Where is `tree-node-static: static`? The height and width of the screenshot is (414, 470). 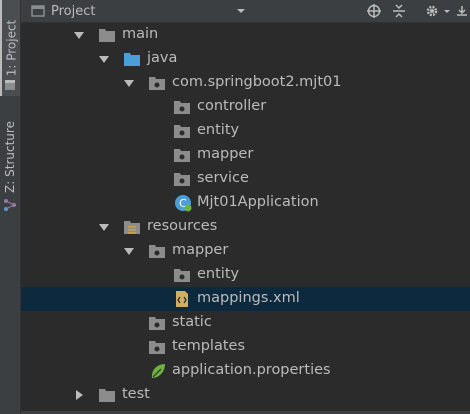
tree-node-static: static is located at coordinates (245, 323).